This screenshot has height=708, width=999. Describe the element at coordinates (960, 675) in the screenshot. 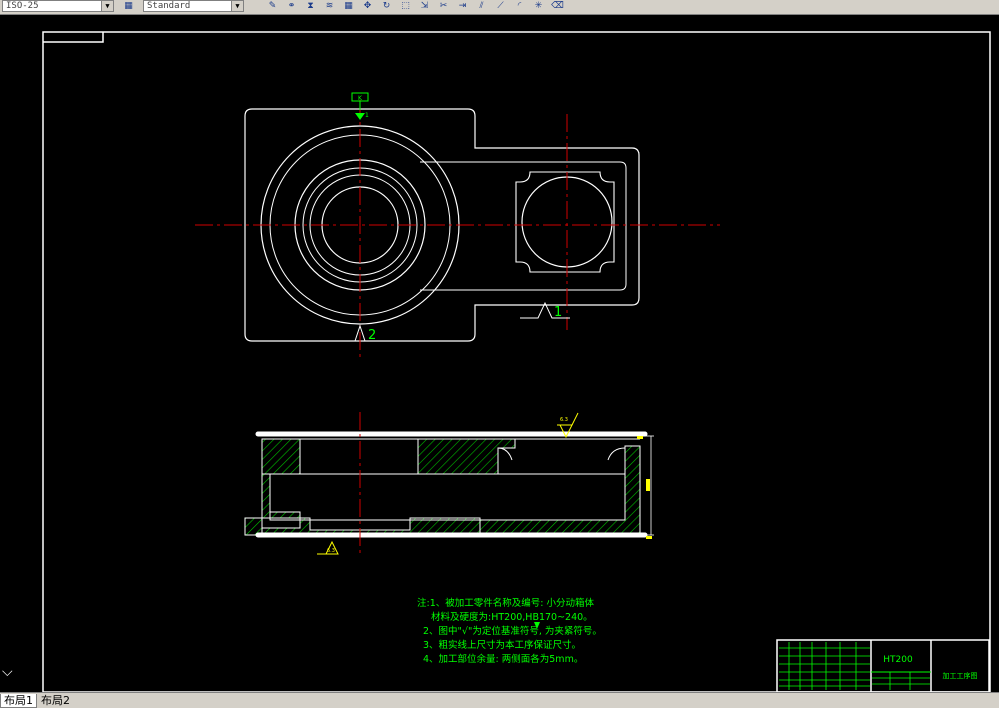

I see `drawing-name-label: 加工工序图` at that location.